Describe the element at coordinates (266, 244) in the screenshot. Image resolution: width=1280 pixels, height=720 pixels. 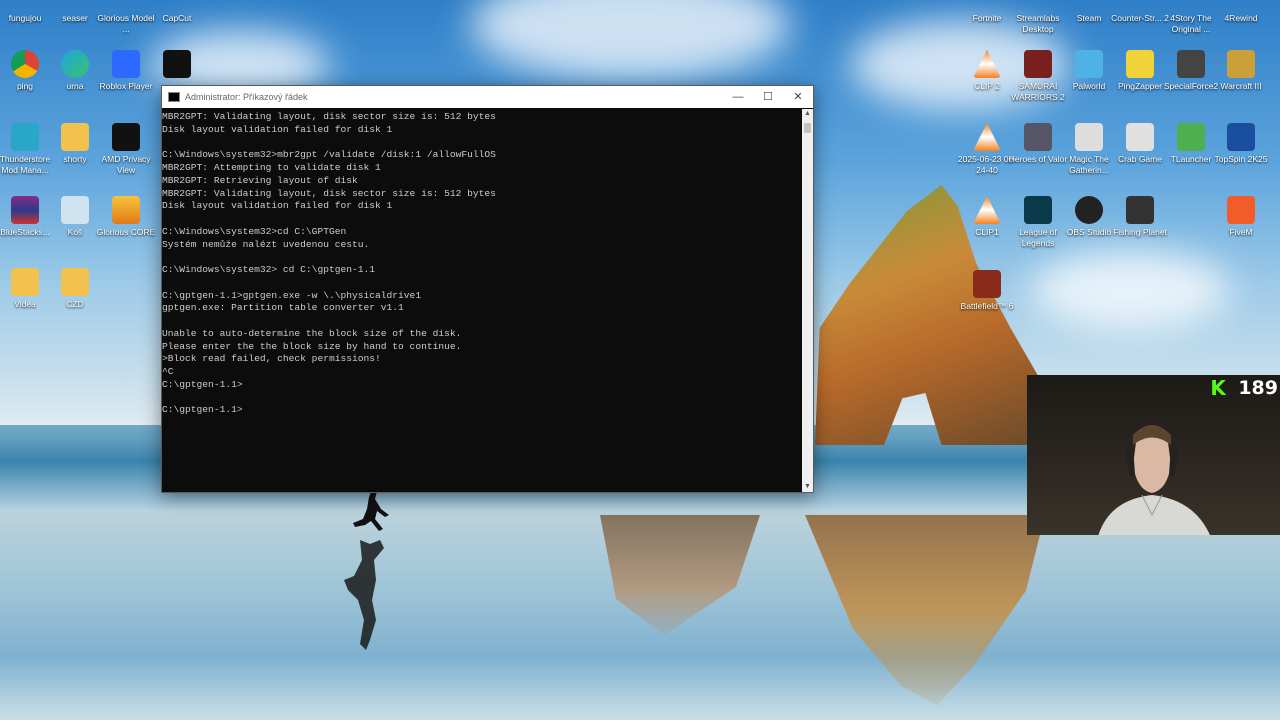
I see `console-line: Systém nemůže nalézt uvedenou cestu.` at that location.